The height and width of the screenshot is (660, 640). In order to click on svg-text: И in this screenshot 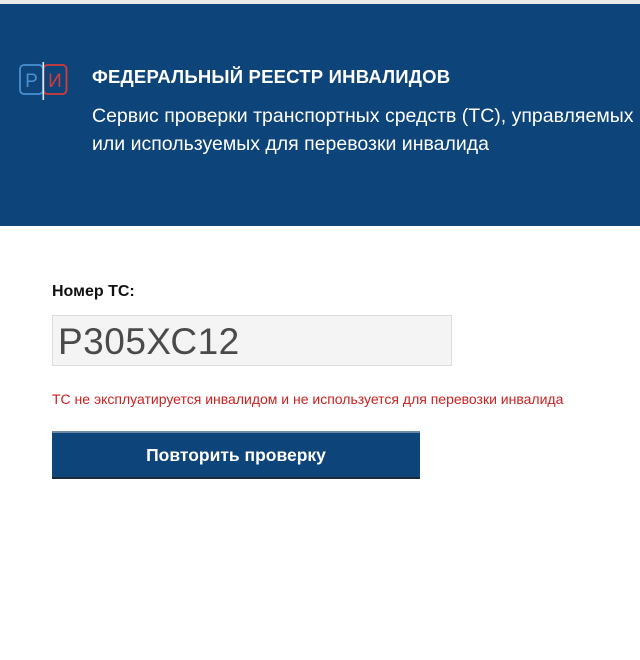, I will do `click(55, 81)`.